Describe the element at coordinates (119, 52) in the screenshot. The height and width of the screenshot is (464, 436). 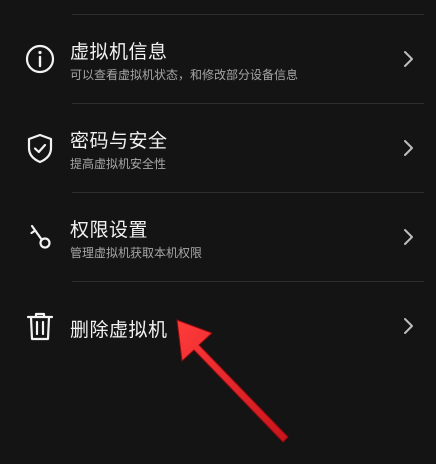
I see `menu-item-title: 虚拟机信息` at that location.